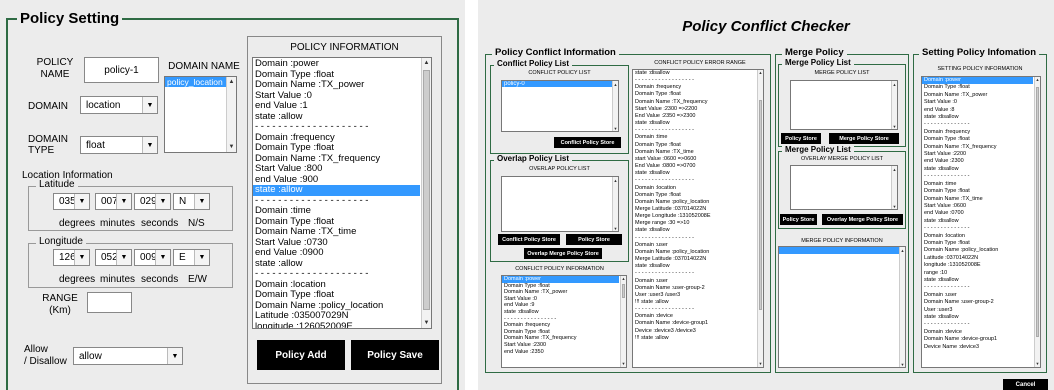  I want to click on list-line: Domain :user, so click(977, 295).